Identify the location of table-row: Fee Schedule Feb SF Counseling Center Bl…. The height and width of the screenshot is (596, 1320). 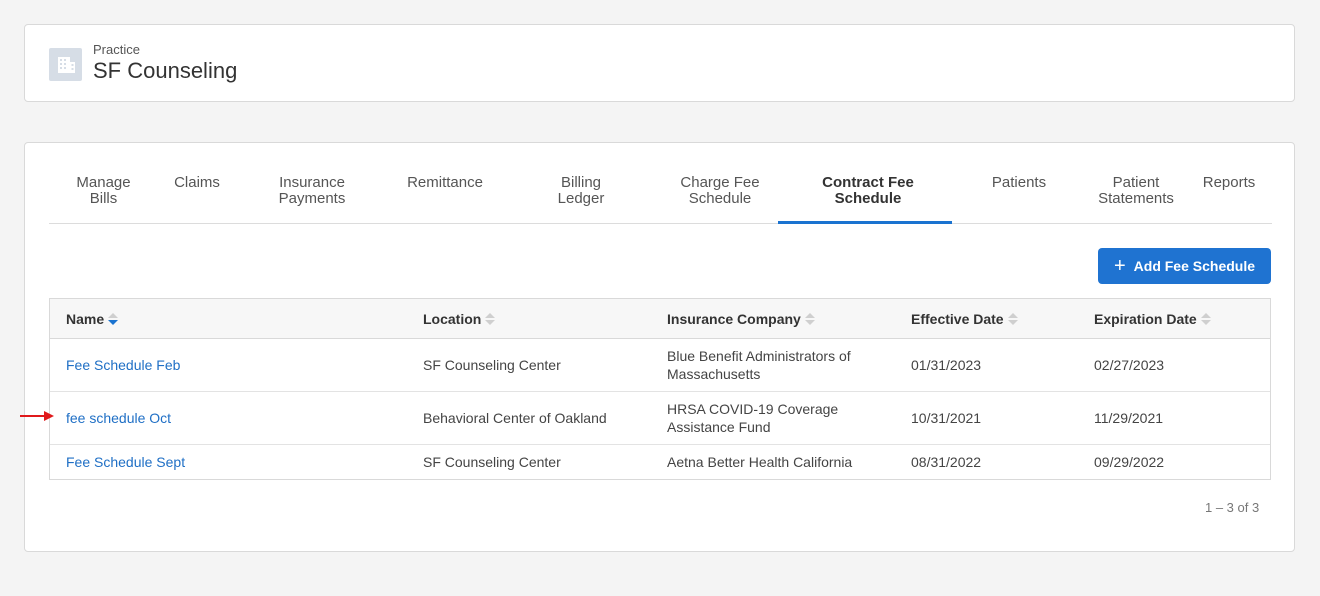
(660, 365).